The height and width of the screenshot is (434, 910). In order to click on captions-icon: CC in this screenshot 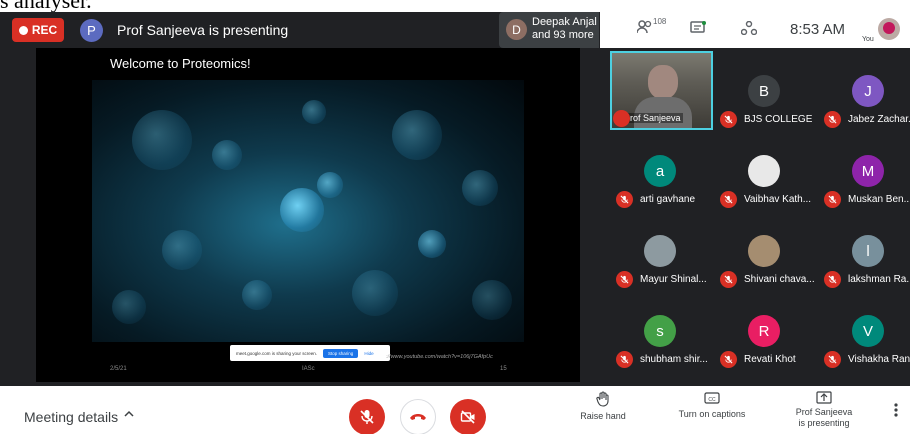, I will do `click(712, 399)`.